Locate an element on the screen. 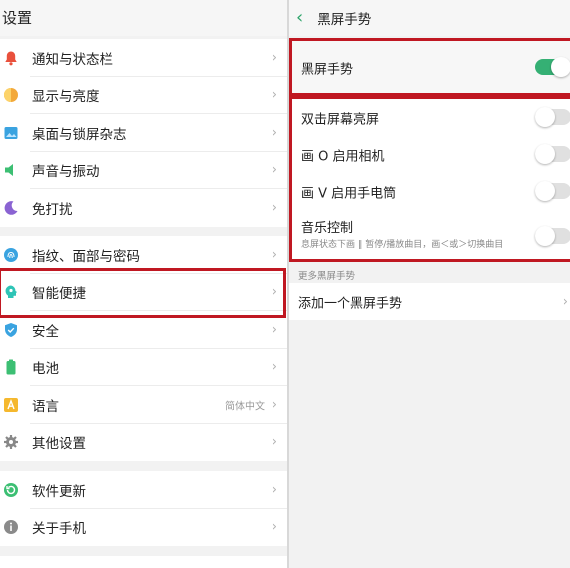 The height and width of the screenshot is (568, 570). settings-item-label: 电池 is located at coordinates (45, 369).